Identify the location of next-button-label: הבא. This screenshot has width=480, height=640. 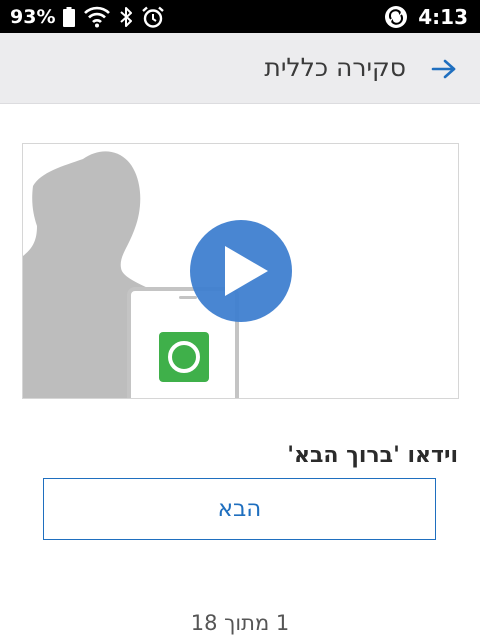
(239, 509).